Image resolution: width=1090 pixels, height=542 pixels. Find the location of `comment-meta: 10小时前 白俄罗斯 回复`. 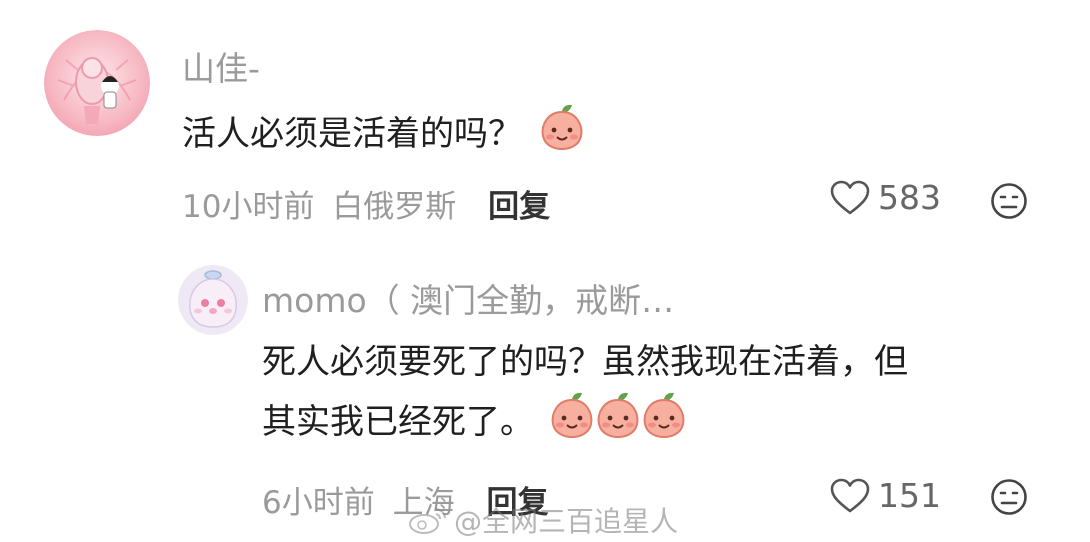

comment-meta: 10小时前 白俄罗斯 回复 is located at coordinates (366, 203).